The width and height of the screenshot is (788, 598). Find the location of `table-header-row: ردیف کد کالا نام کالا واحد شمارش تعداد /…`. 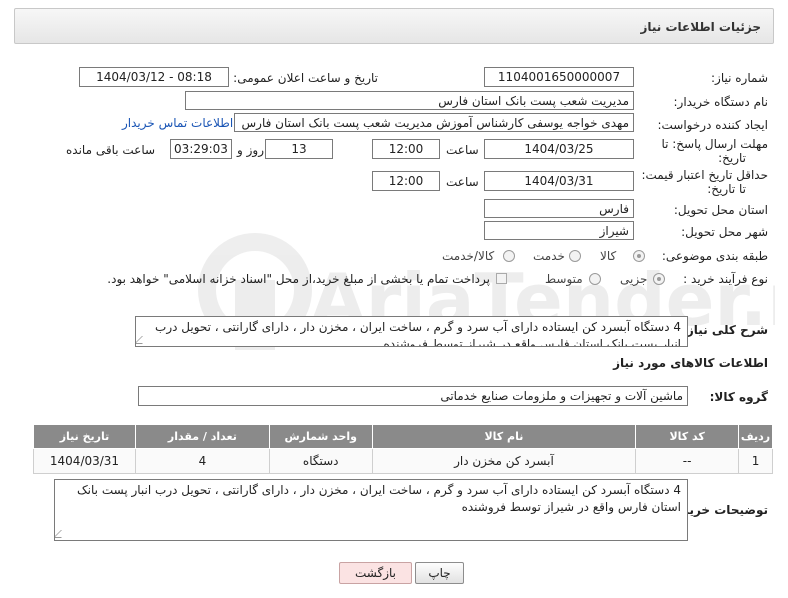

table-header-row: ردیف کد کالا نام کالا واحد شمارش تعداد /… is located at coordinates (403, 436).